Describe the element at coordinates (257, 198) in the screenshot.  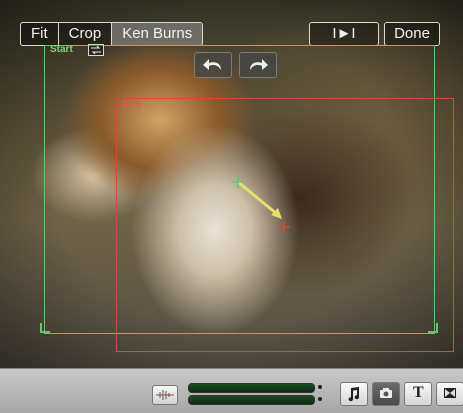
I see `motion-arrow-line` at that location.